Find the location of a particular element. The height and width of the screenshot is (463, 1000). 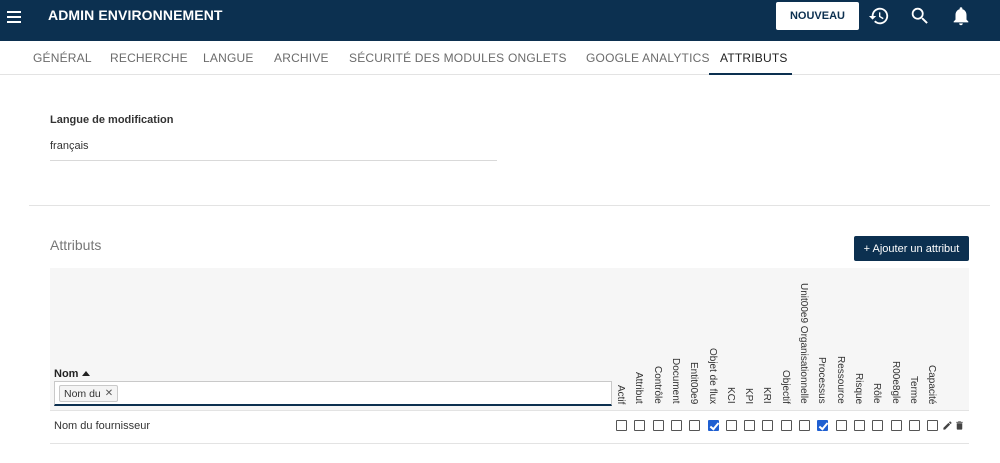

chip-remove-icon: ✕ is located at coordinates (109, 393).